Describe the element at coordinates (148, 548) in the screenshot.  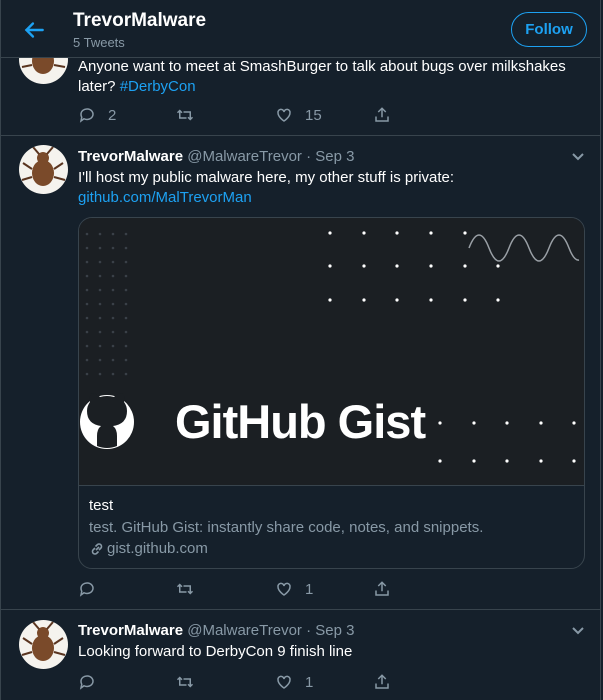
I see `card-url: gist.github.com` at that location.